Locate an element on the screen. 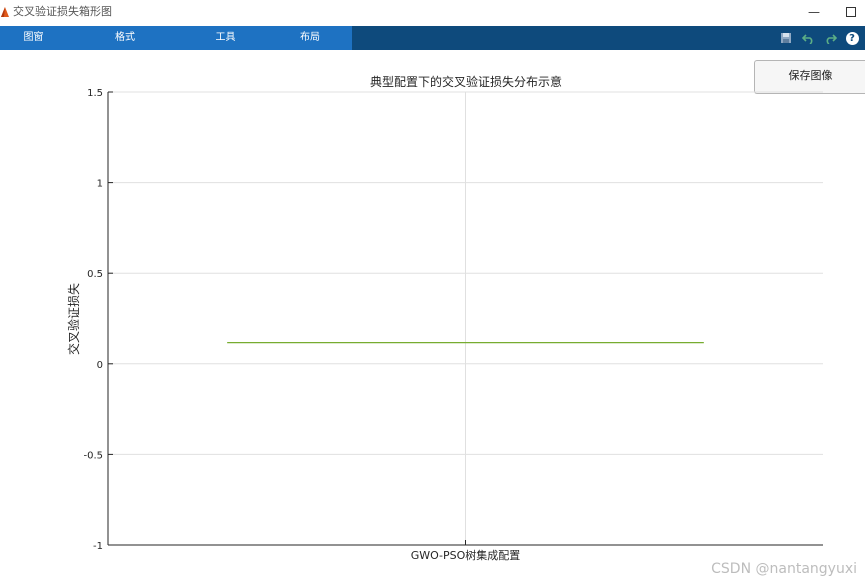  y-axis-label: 交叉验证损失 is located at coordinates (73, 319).